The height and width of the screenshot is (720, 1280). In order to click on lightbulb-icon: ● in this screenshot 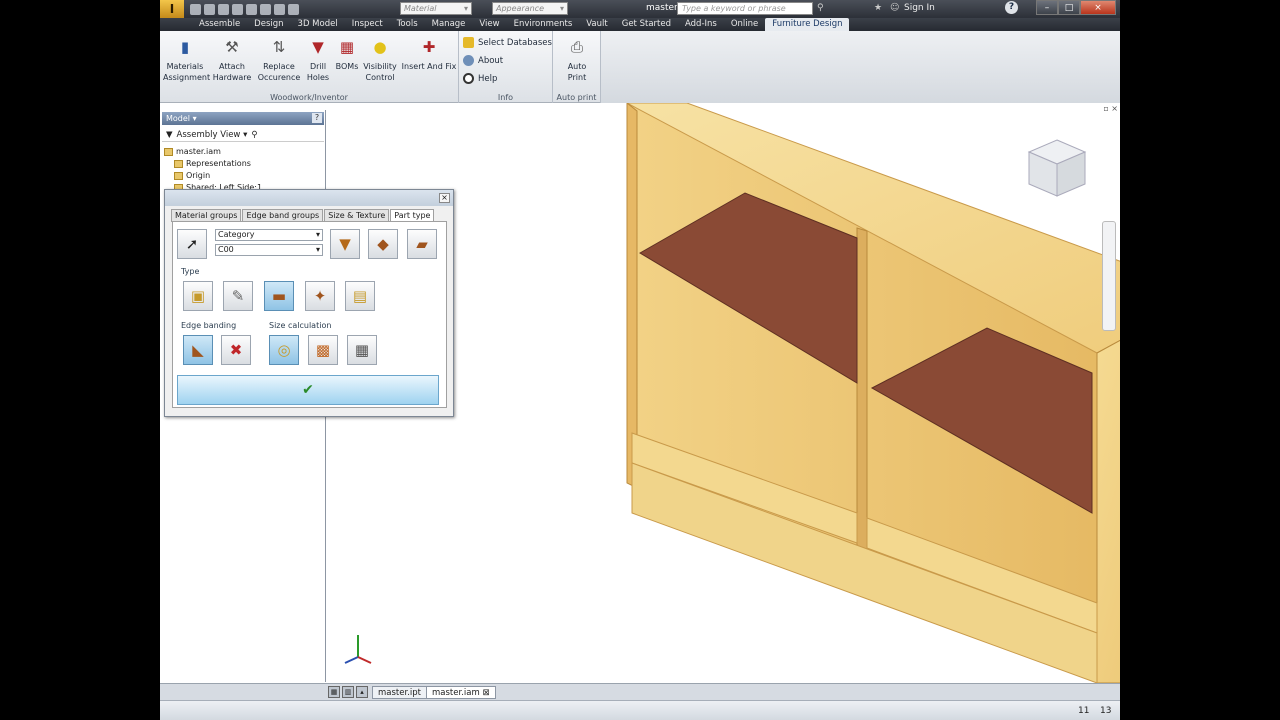, I will do `click(380, 46)`.